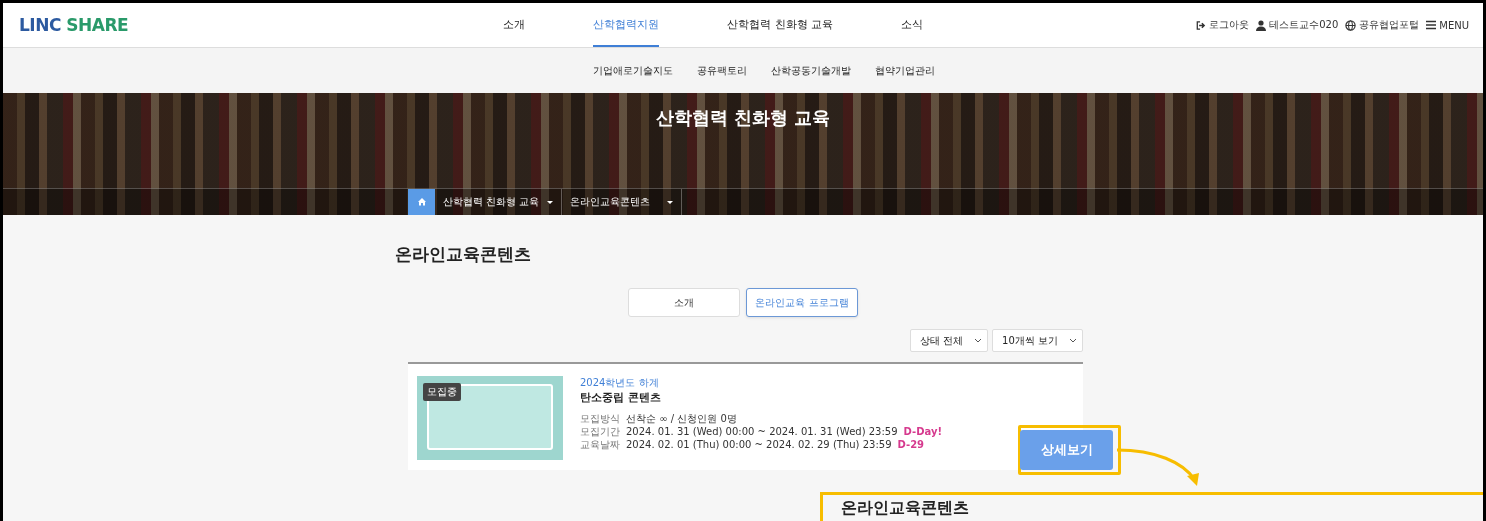 The image size is (1486, 521). I want to click on sub-menu-link: 기업애로기술지도, so click(633, 70).